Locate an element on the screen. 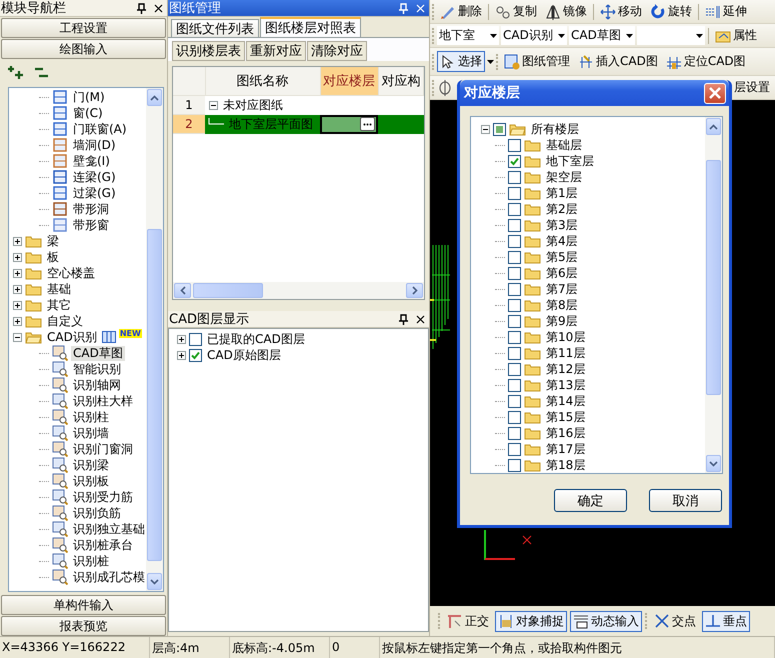 This screenshot has width=775, height=658. tree-item: 带形洞 is located at coordinates (91, 209).